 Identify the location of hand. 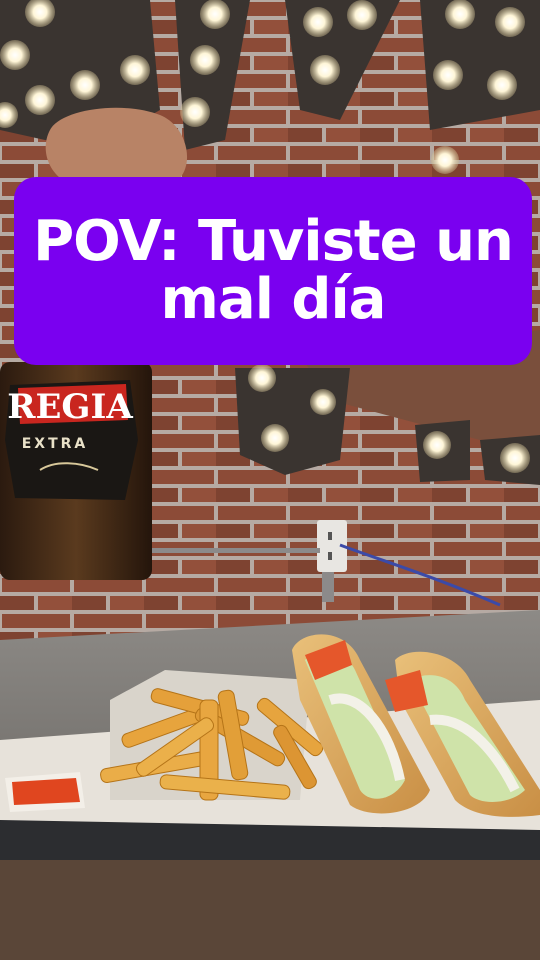
(116, 142).